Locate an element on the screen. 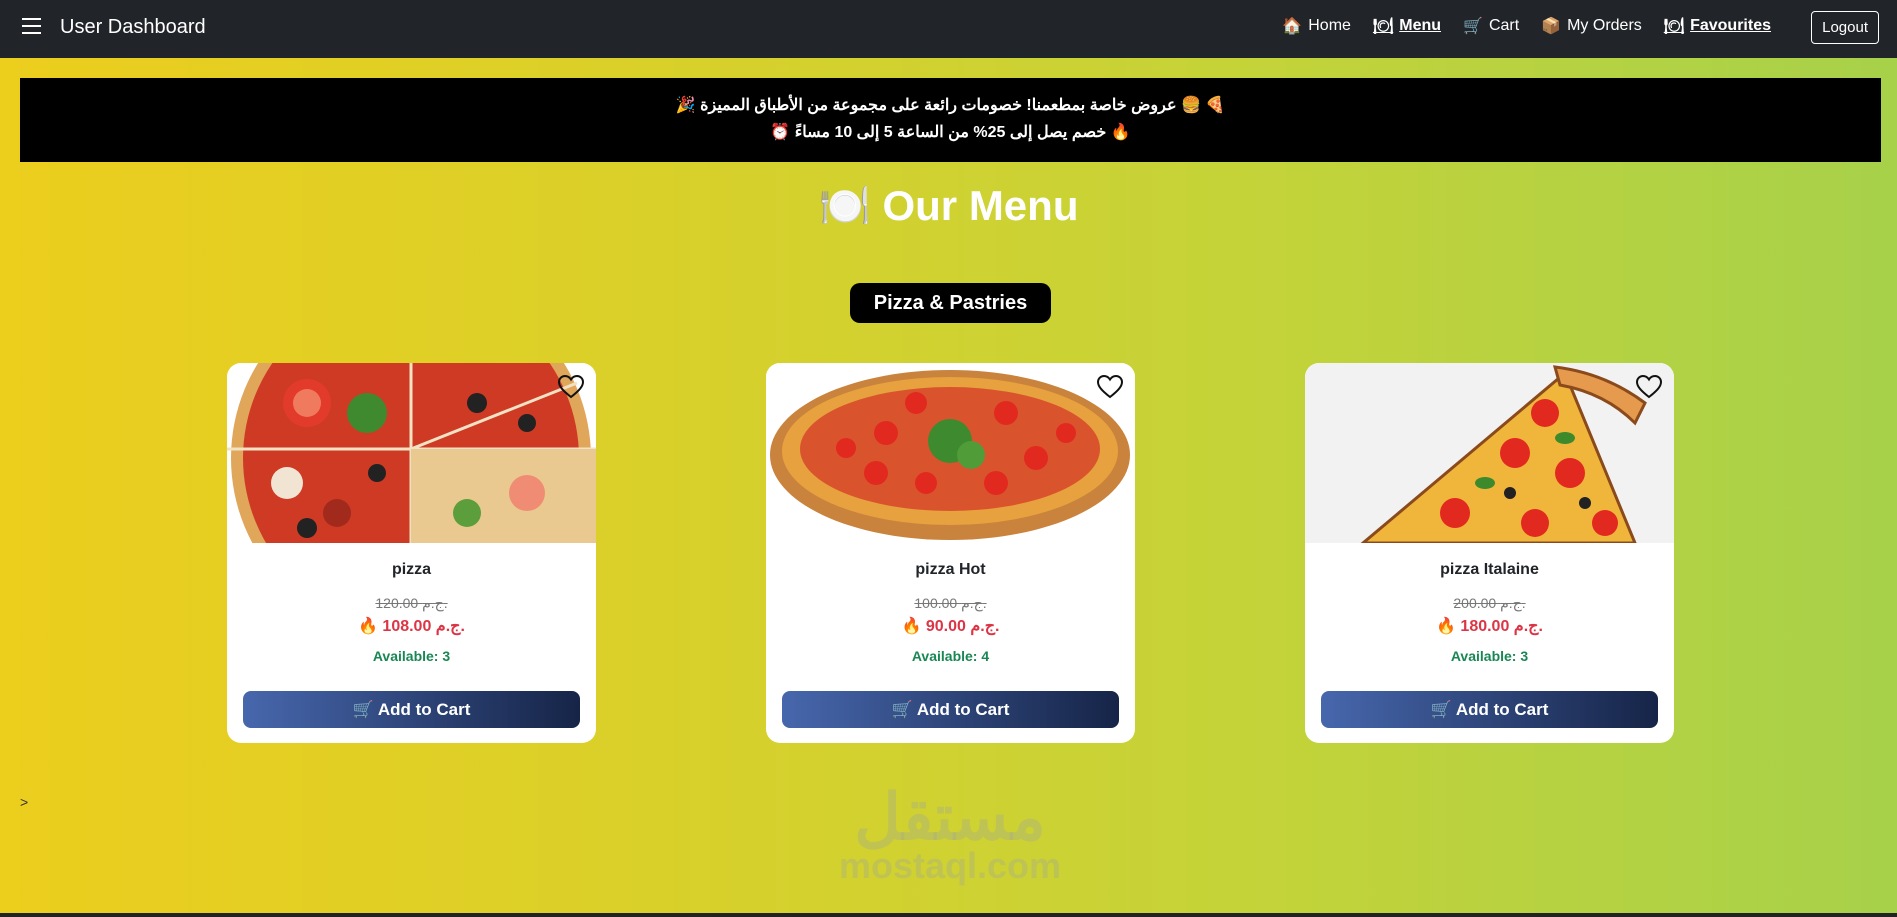  nav-link-menu: 🍽 Menu is located at coordinates (1407, 26).